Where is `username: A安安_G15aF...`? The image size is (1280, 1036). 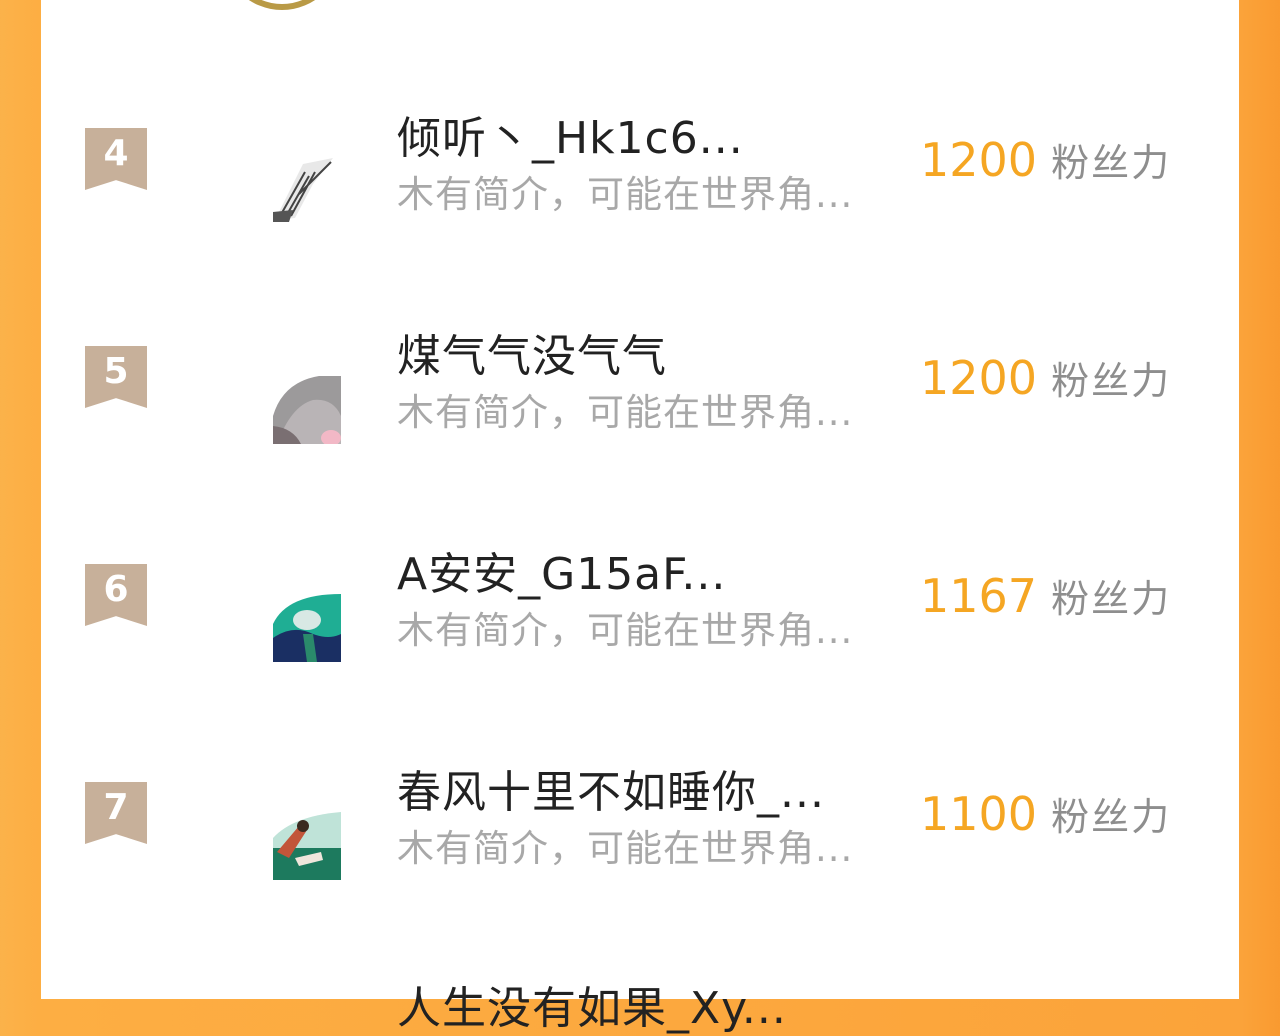
username: A安安_G15aF... is located at coordinates (561, 570).